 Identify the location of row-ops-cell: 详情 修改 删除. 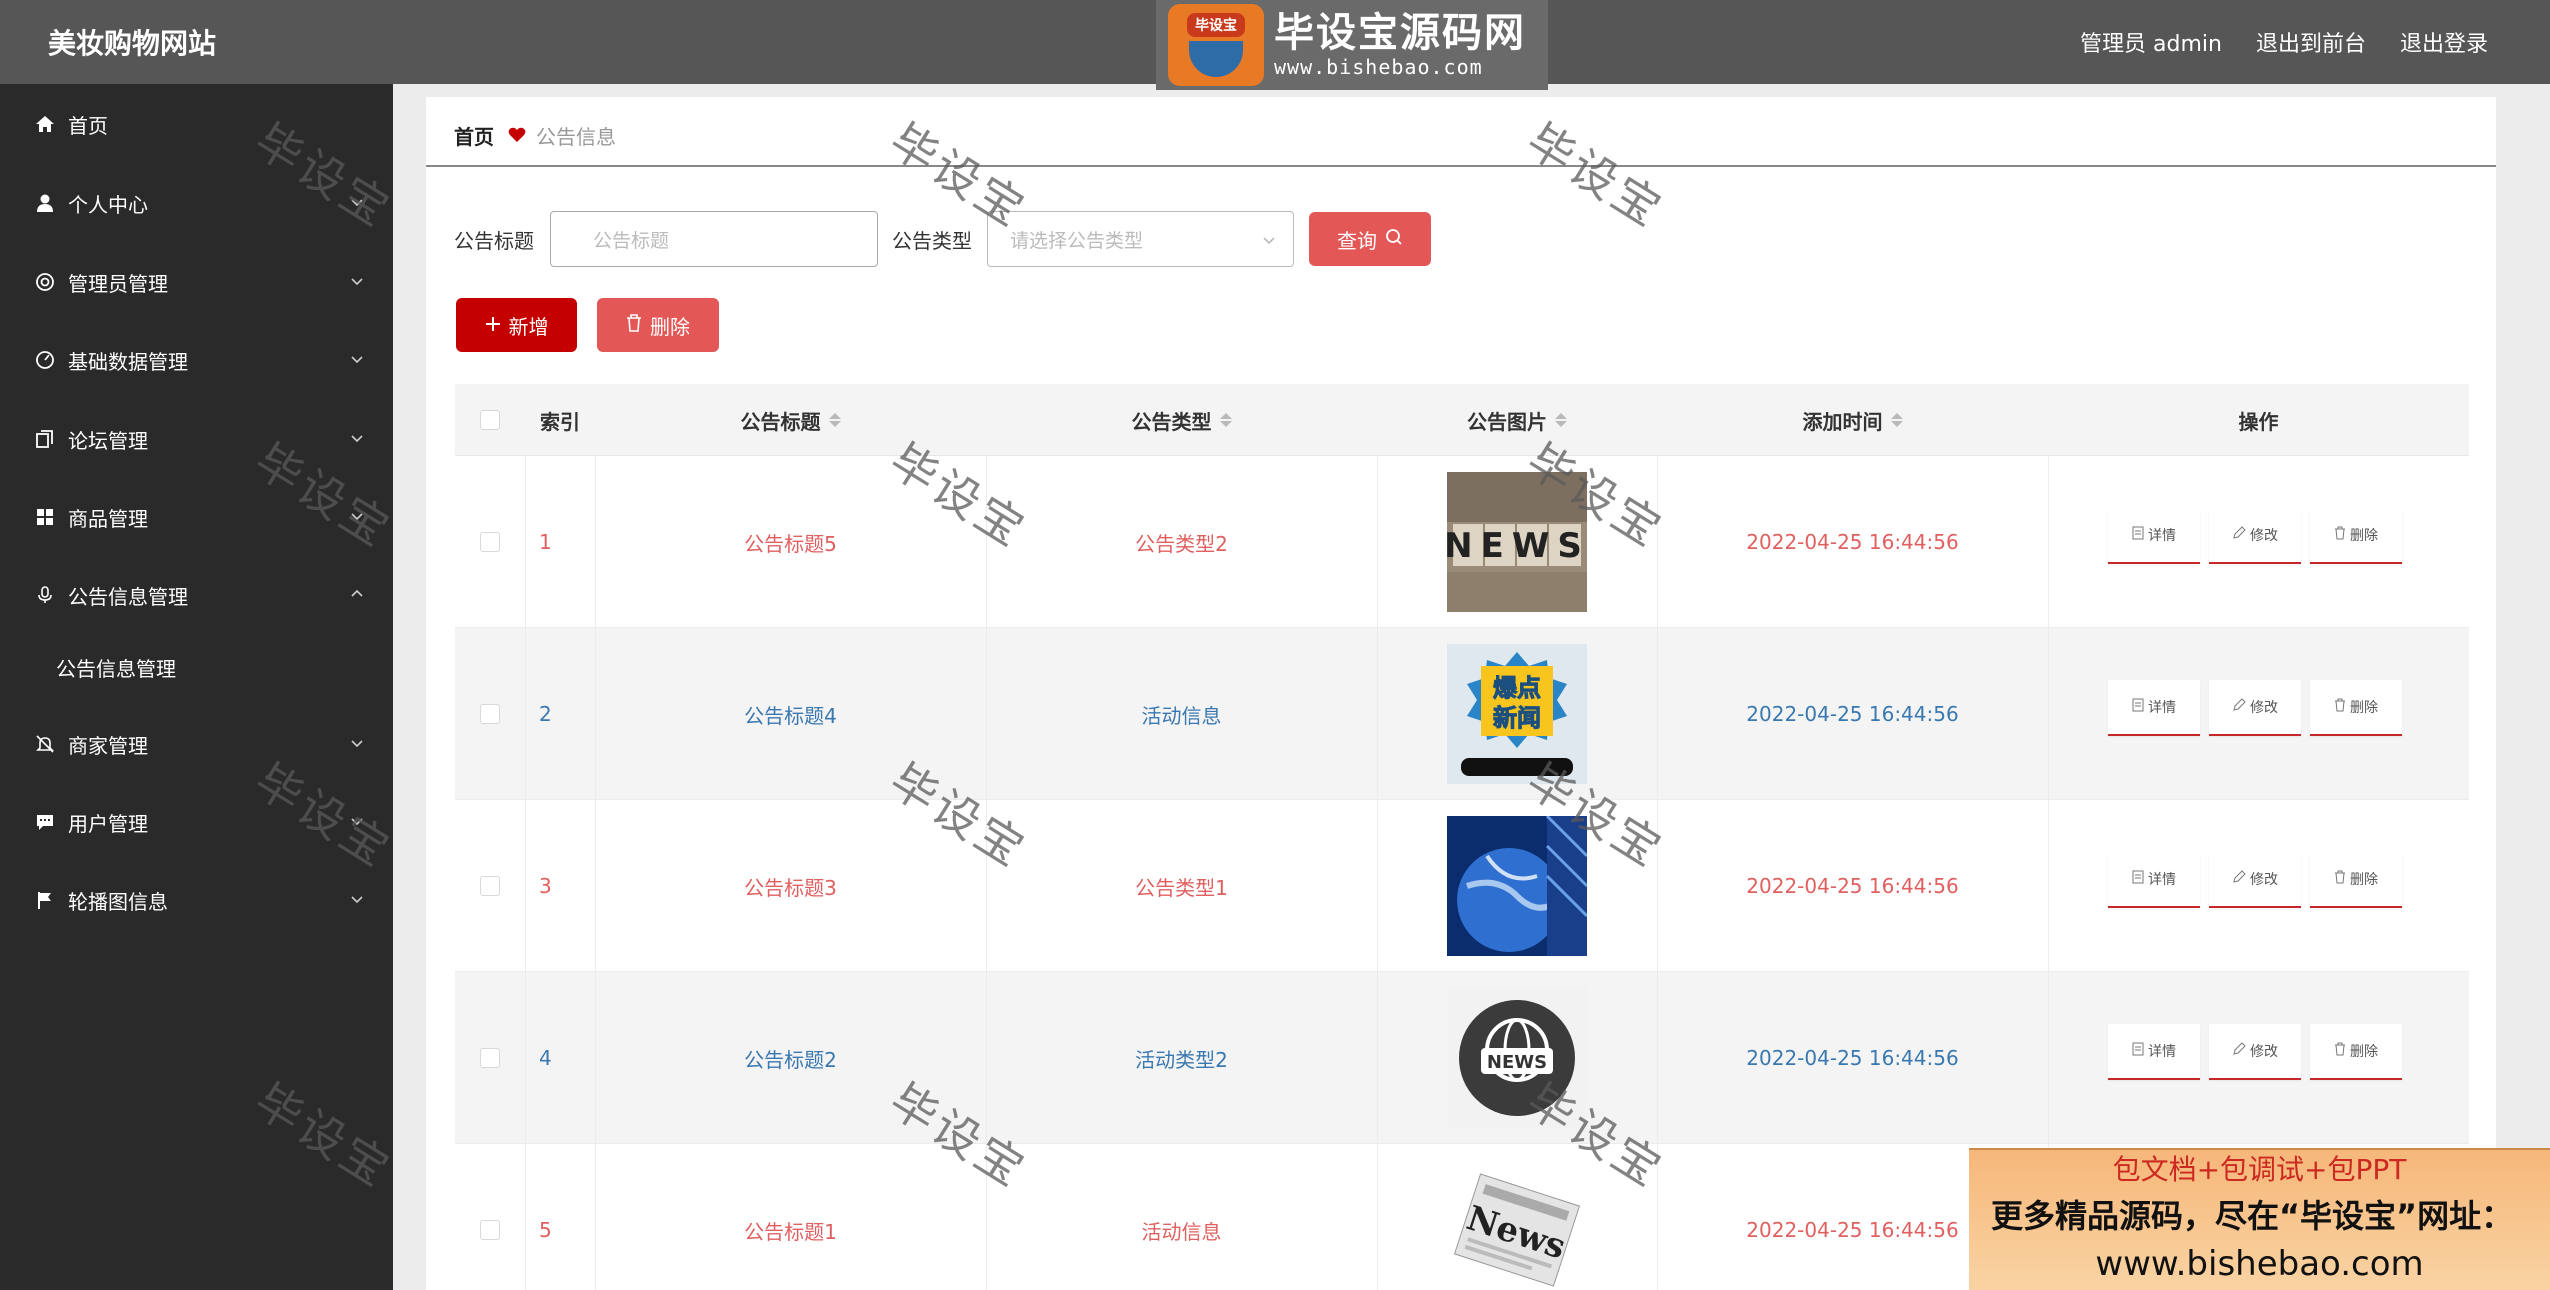
(2258, 1058).